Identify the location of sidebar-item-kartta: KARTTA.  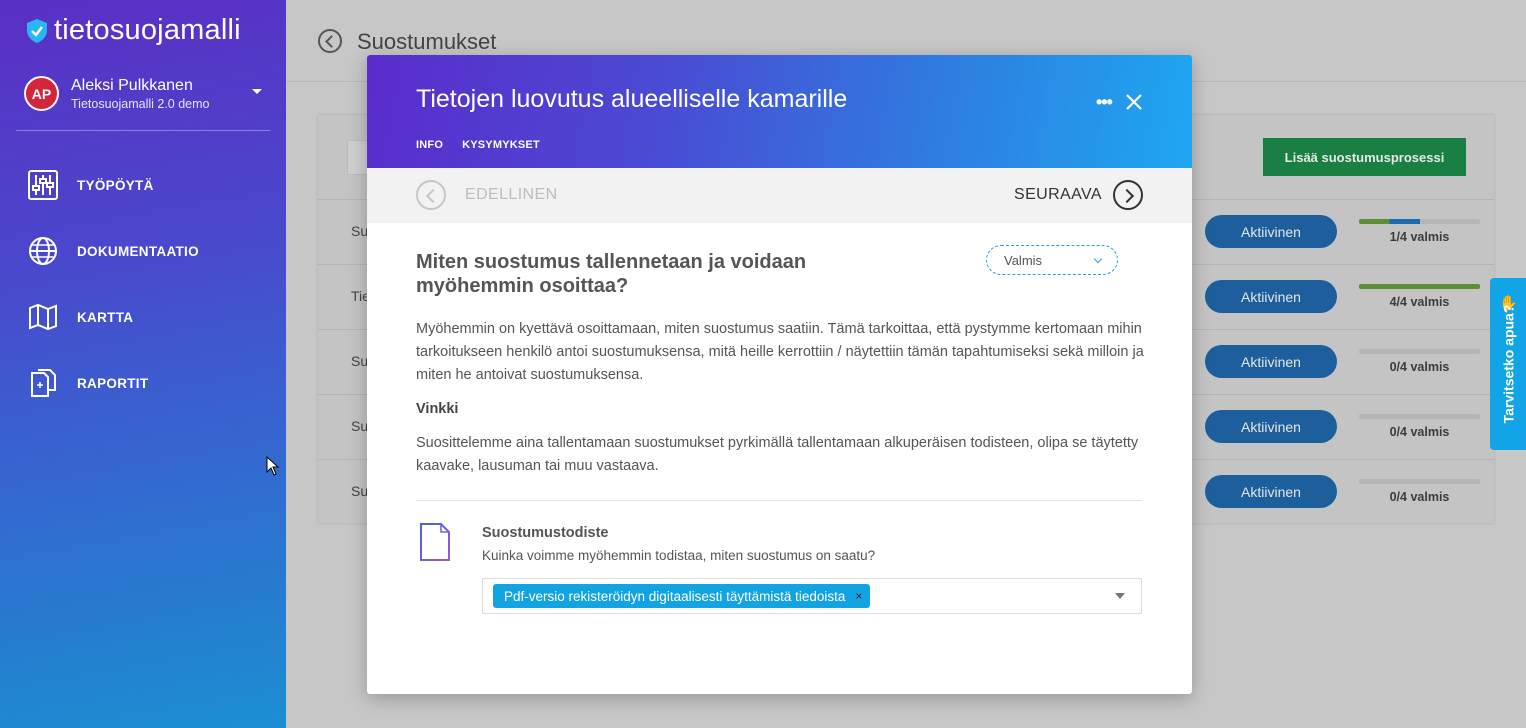
(113, 317).